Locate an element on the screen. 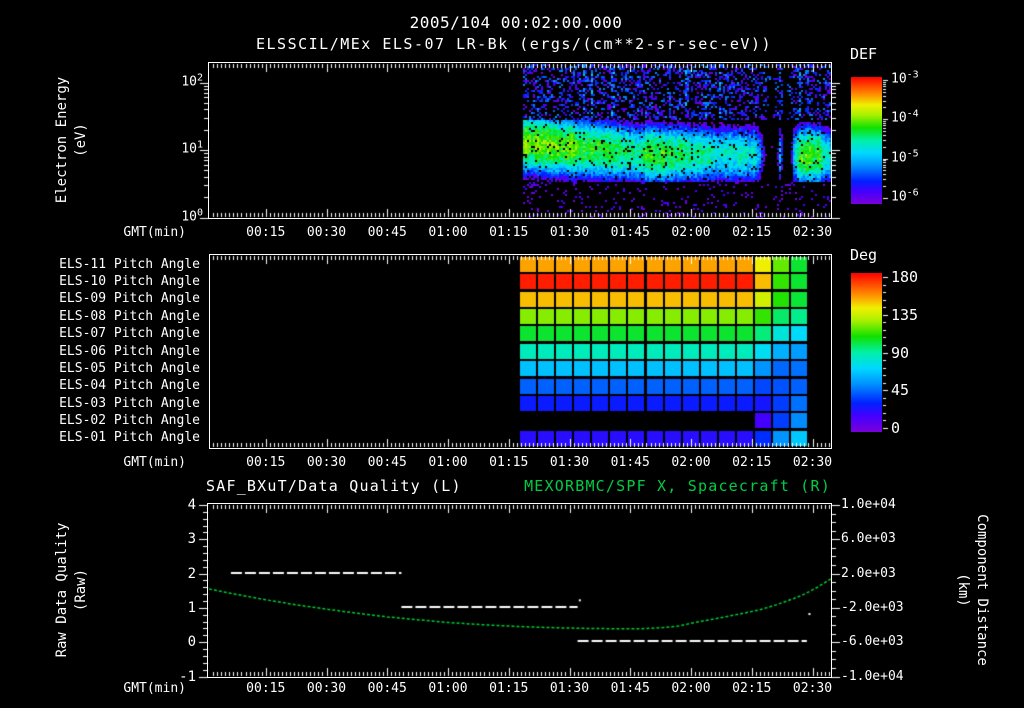 The width and height of the screenshot is (1024, 708). left-plot-title: SAF_BXuT/Data Quality (L) is located at coordinates (334, 486).